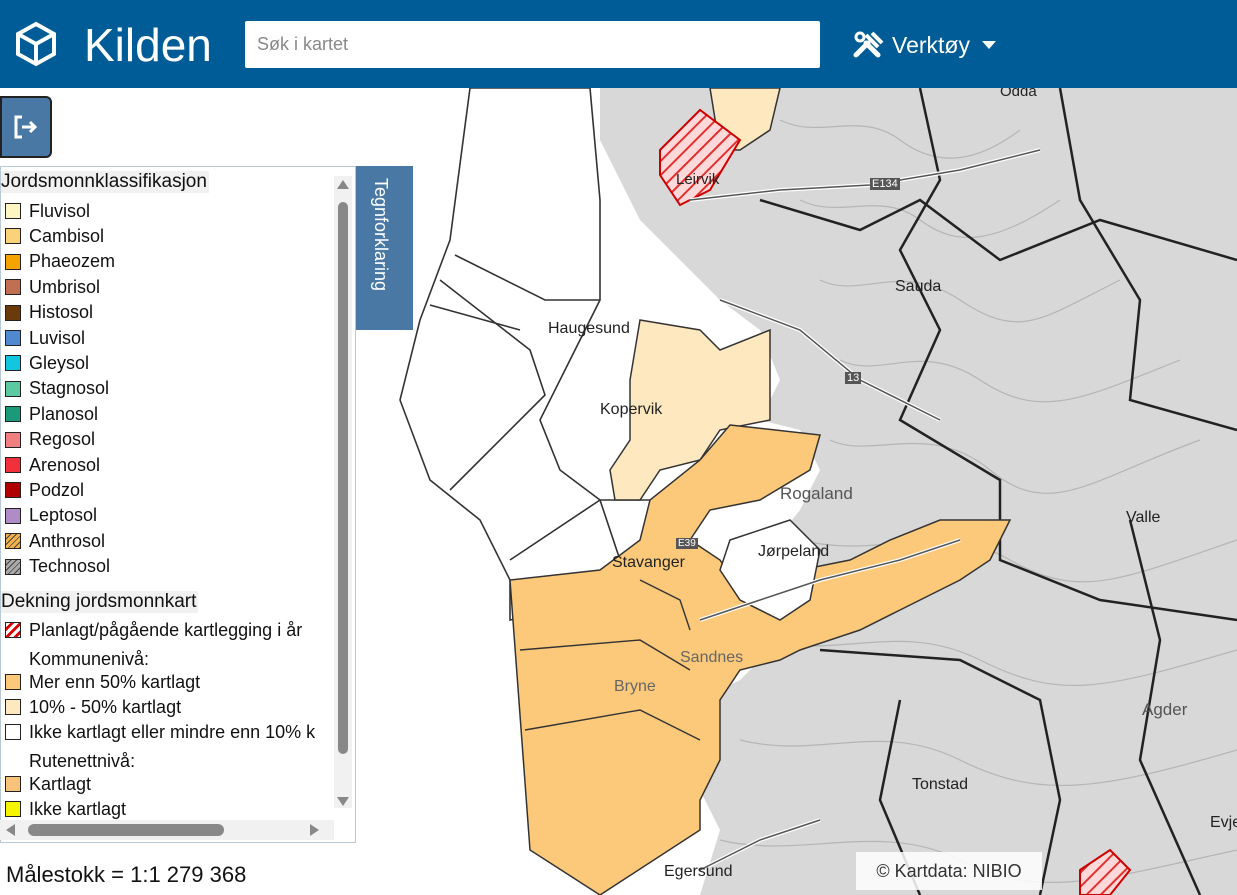 The height and width of the screenshot is (895, 1237). I want to click on legend-horizontal-scroll-thumb, so click(126, 830).